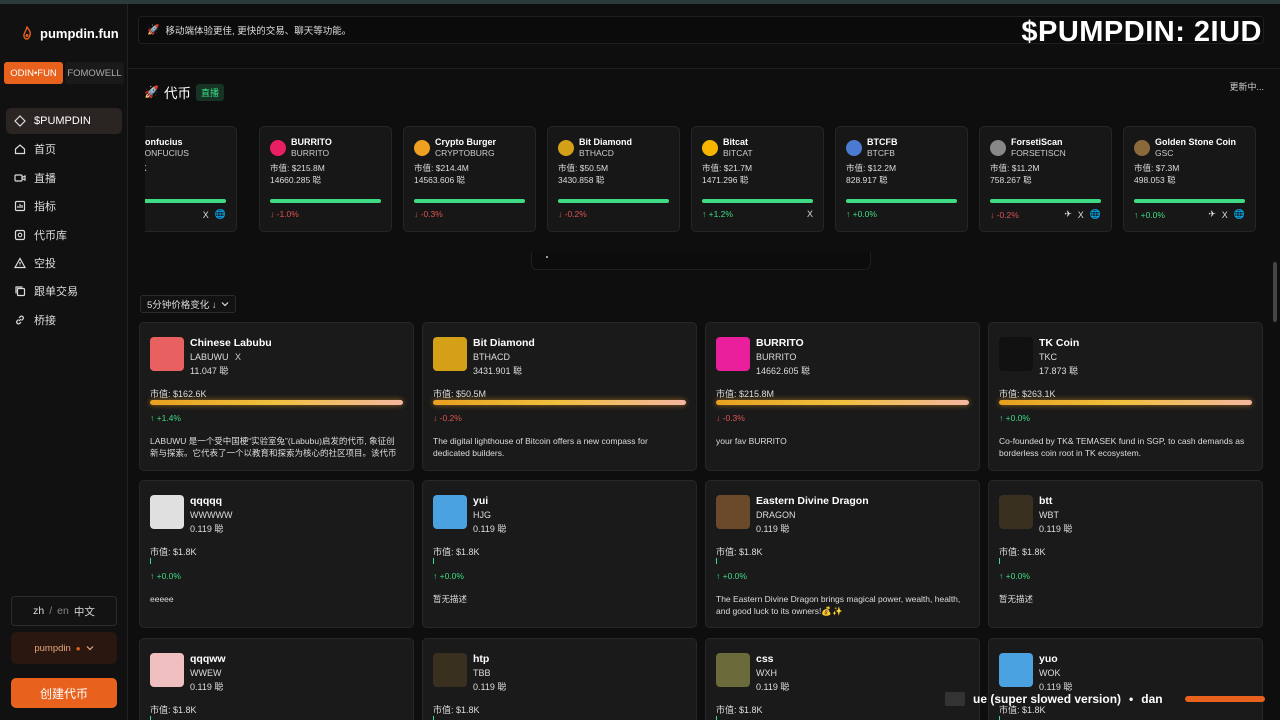 This screenshot has width=1280, height=720. Describe the element at coordinates (481, 659) in the screenshot. I see `token-name: htp` at that location.